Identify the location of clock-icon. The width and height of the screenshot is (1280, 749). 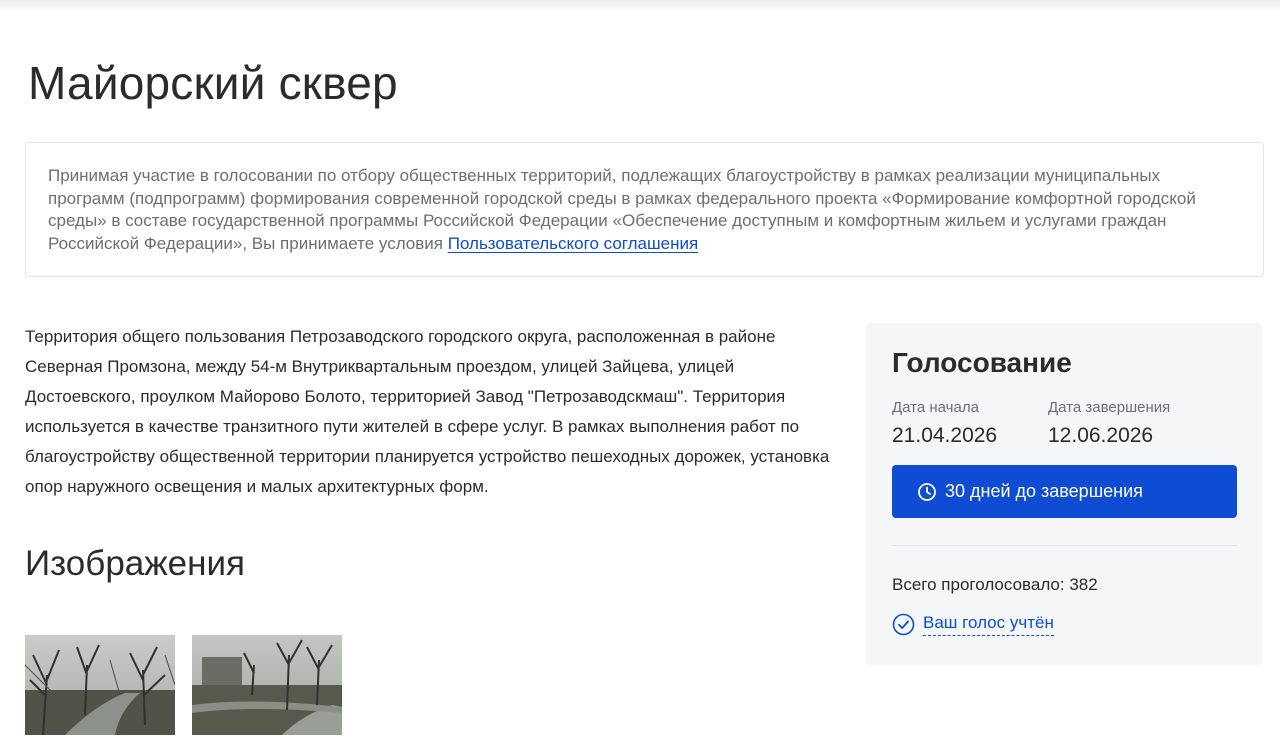
(927, 491).